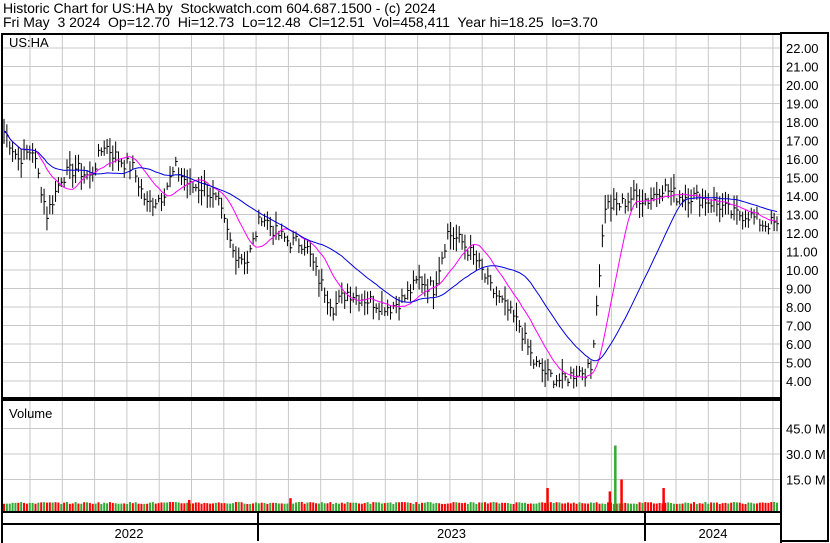  Describe the element at coordinates (802, 85) in the screenshot. I see `price-tick-label: 20.00` at that location.